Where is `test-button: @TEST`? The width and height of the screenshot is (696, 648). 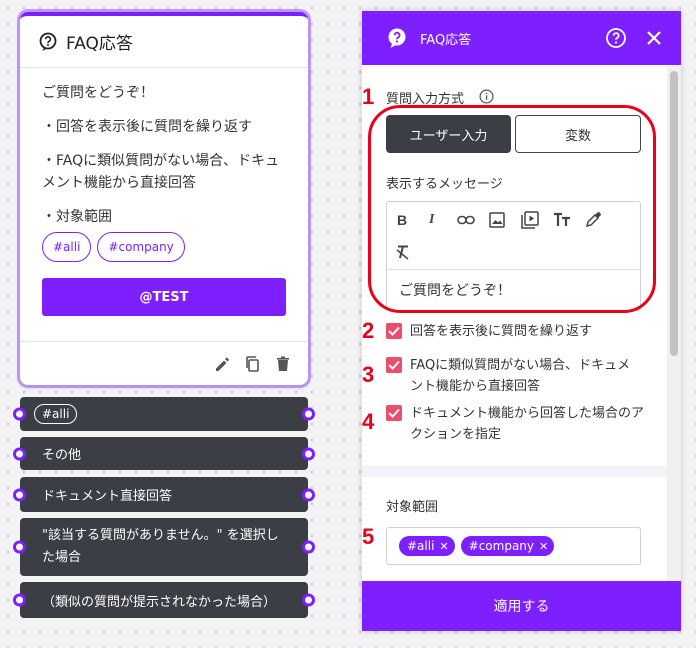
test-button: @TEST is located at coordinates (164, 297).